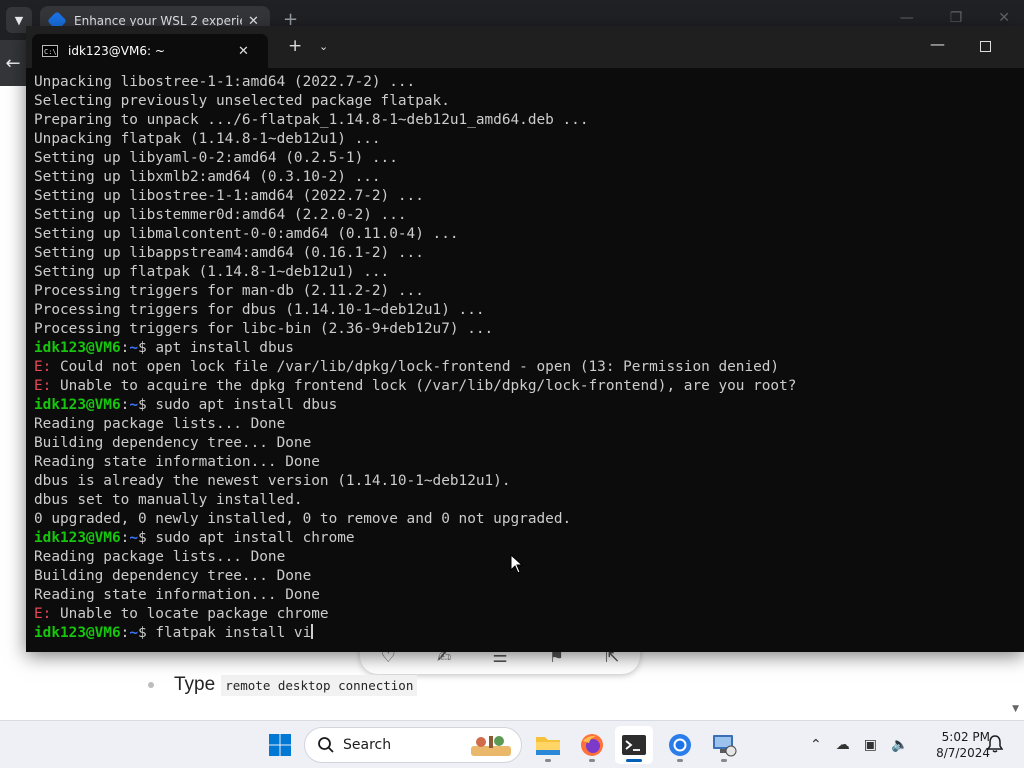 This screenshot has width=1024, height=769. Describe the element at coordinates (524, 500) in the screenshot. I see `terminal-line: dbus set to manually installed.` at that location.